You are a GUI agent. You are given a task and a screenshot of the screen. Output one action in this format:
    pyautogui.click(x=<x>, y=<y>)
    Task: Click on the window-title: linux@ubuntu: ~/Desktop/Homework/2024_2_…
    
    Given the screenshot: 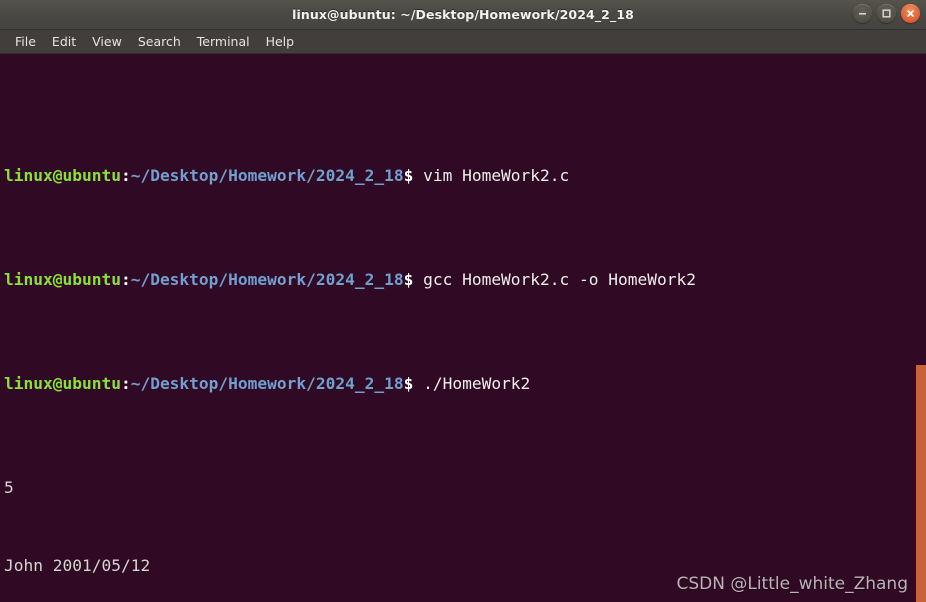 What is the action you would take?
    pyautogui.click(x=463, y=14)
    